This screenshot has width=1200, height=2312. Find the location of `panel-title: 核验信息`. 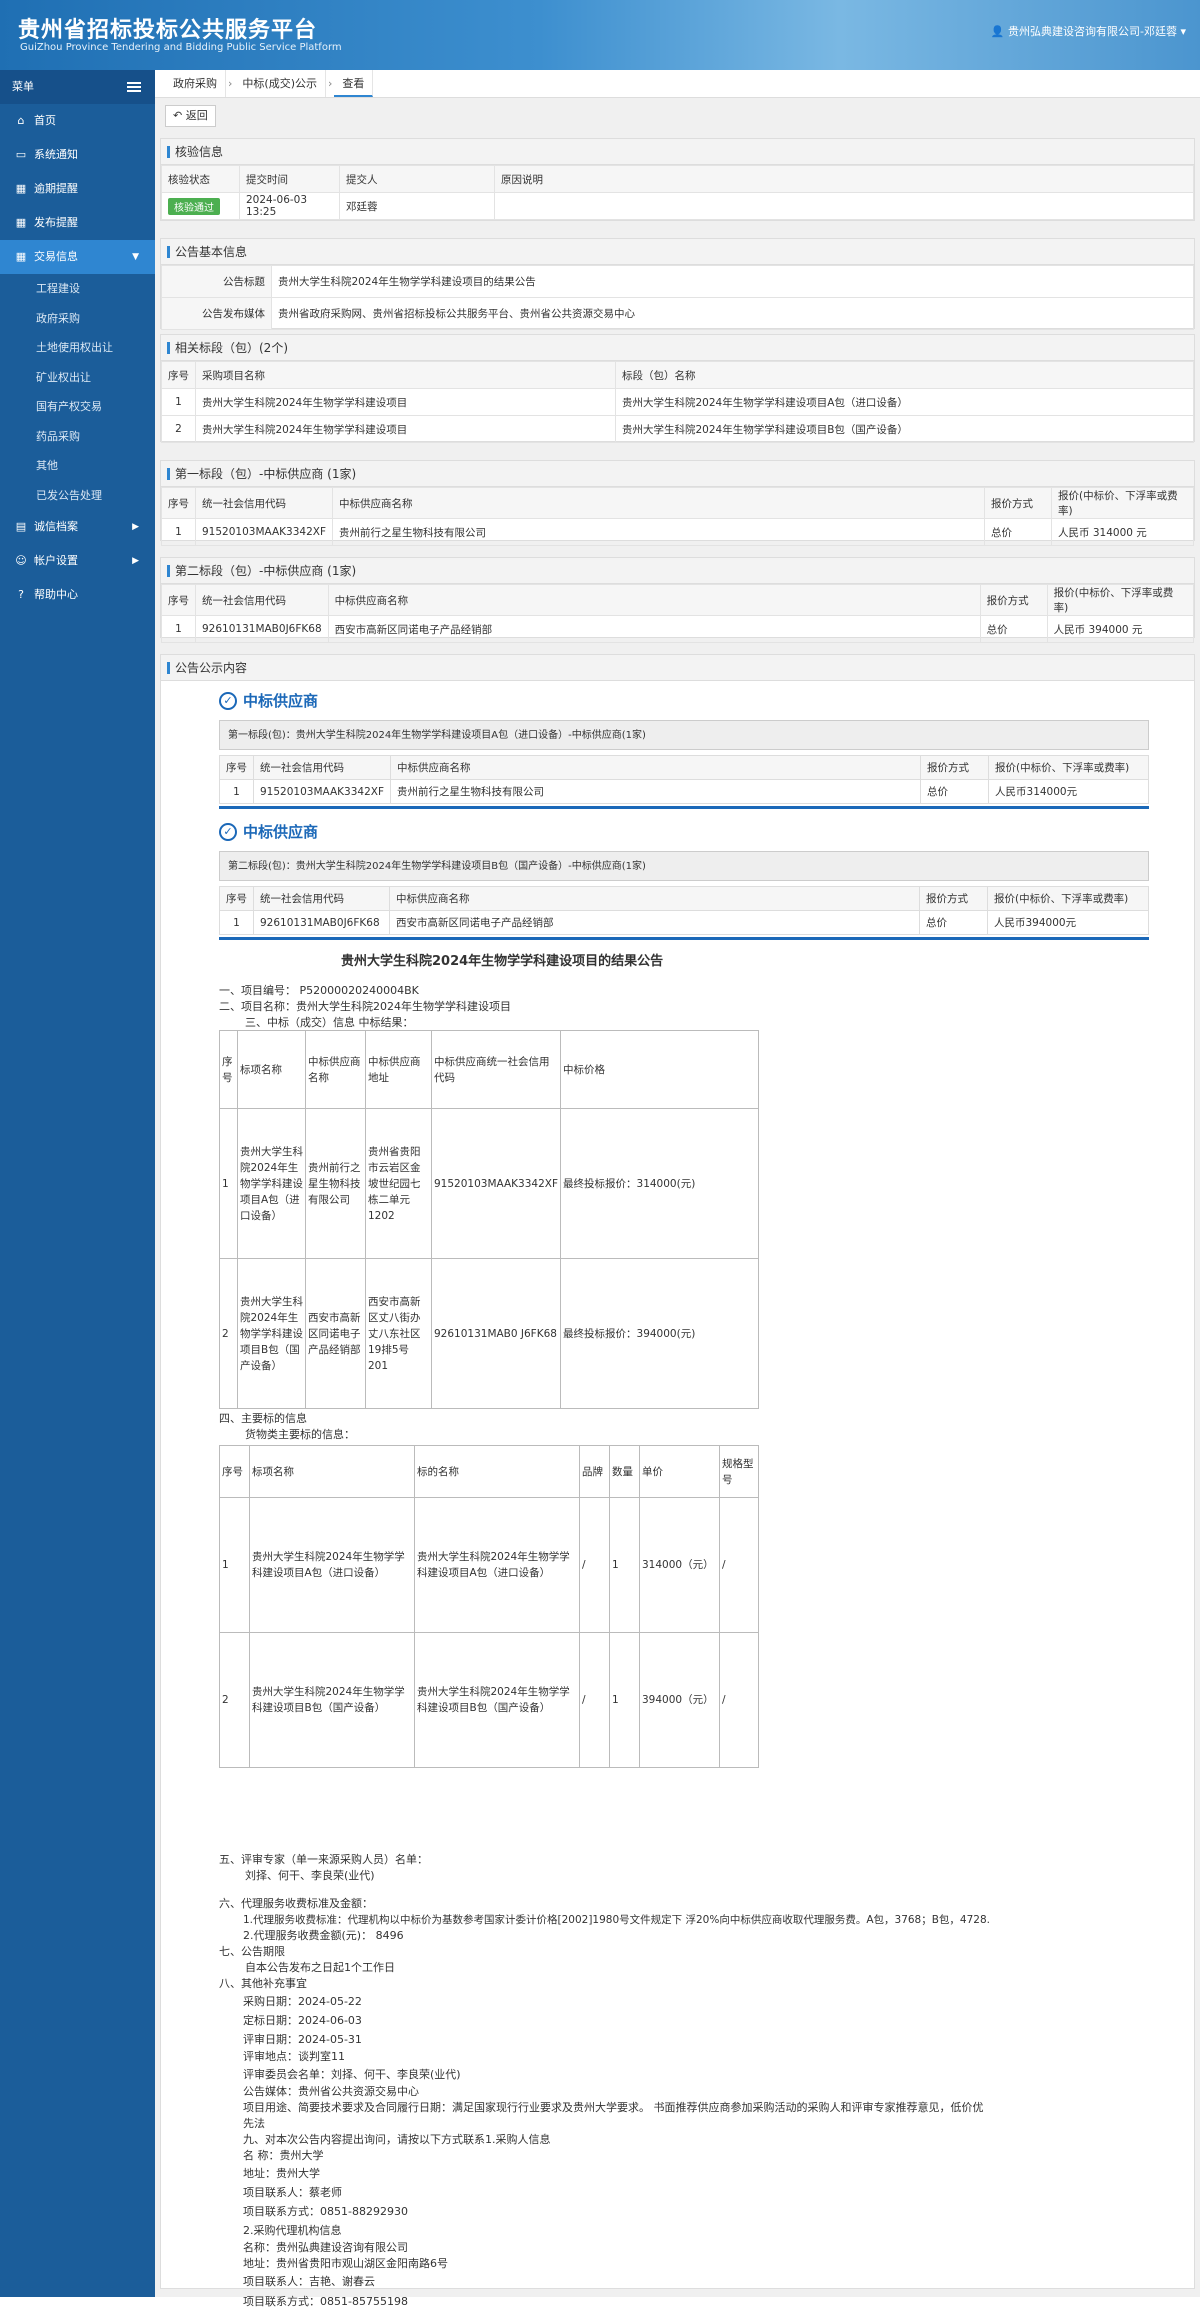

panel-title: 核验信息 is located at coordinates (677, 152).